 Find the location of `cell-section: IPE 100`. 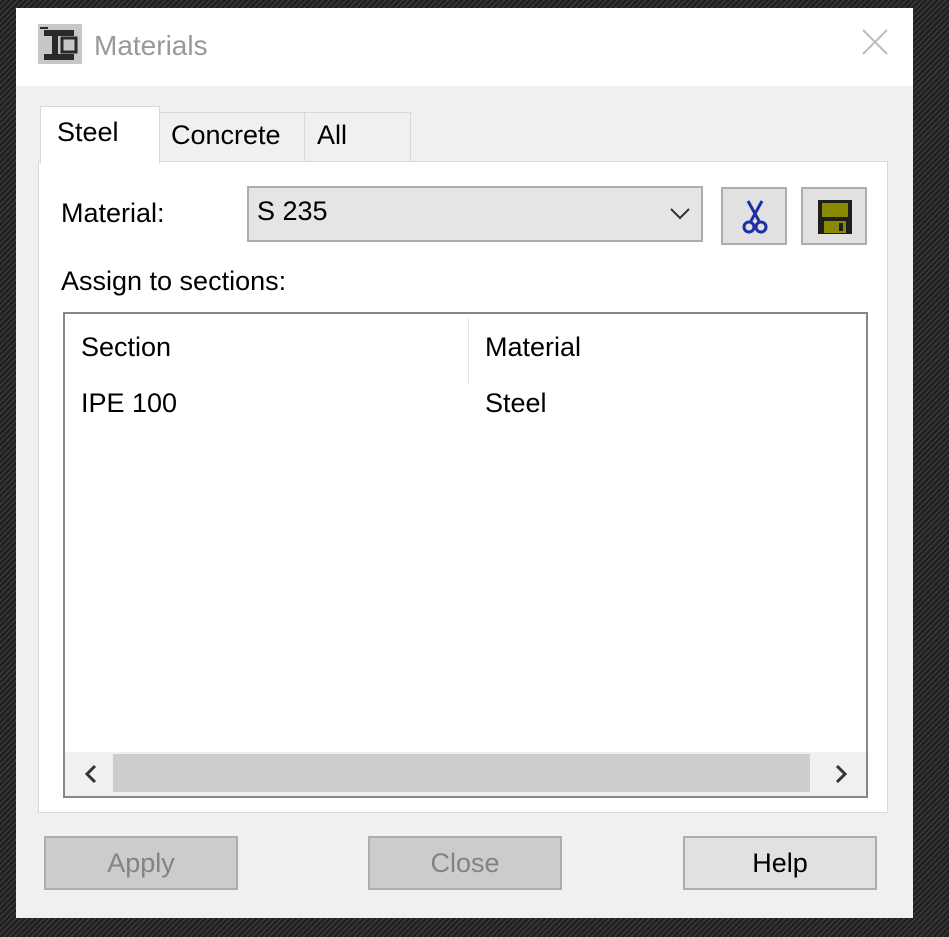

cell-section: IPE 100 is located at coordinates (129, 403).